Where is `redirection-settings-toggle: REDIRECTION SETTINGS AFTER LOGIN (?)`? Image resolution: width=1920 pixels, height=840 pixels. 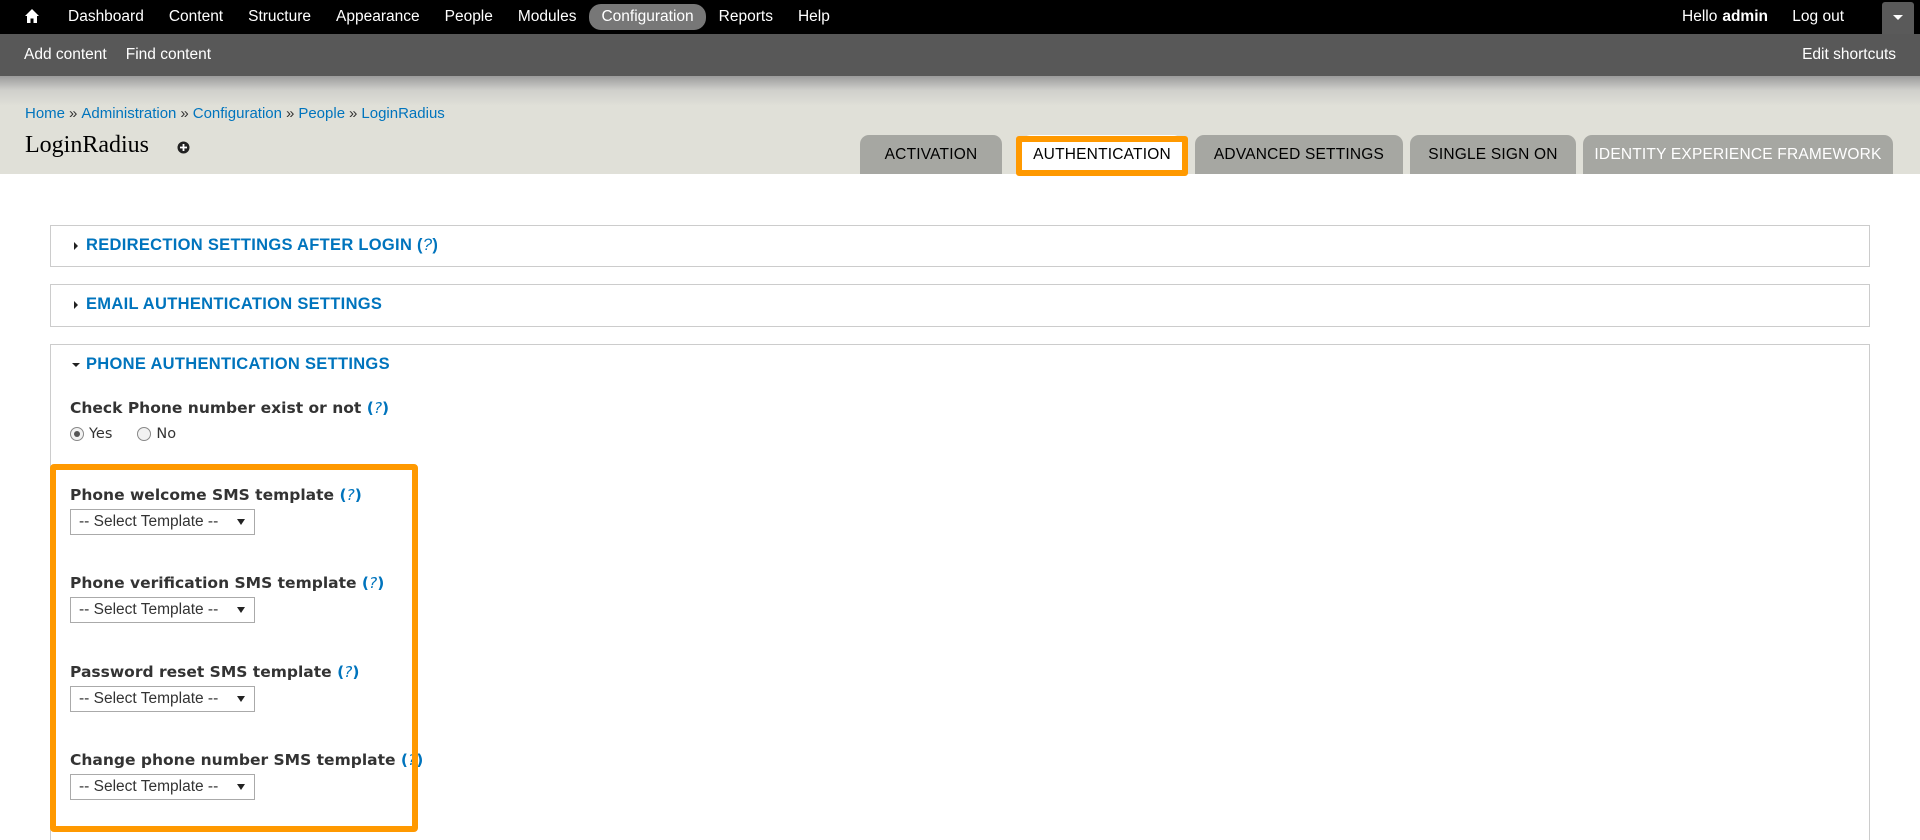 redirection-settings-toggle: REDIRECTION SETTINGS AFTER LOGIN (?) is located at coordinates (254, 245).